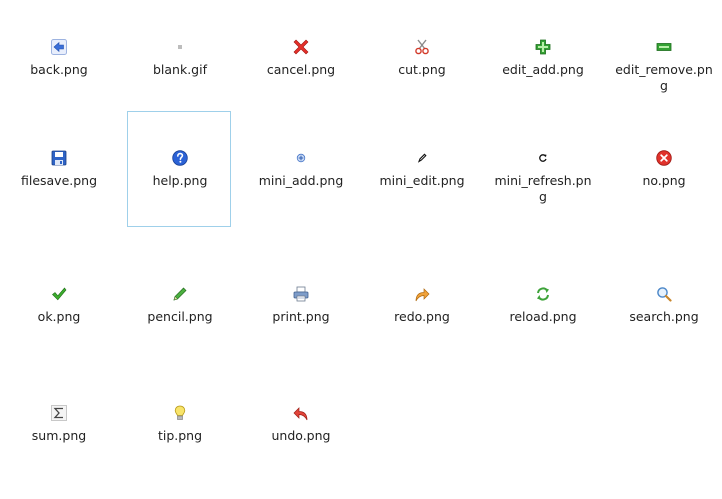 The image size is (722, 499). What do you see at coordinates (179, 69) in the screenshot?
I see `file-name: blank.gif` at bounding box center [179, 69].